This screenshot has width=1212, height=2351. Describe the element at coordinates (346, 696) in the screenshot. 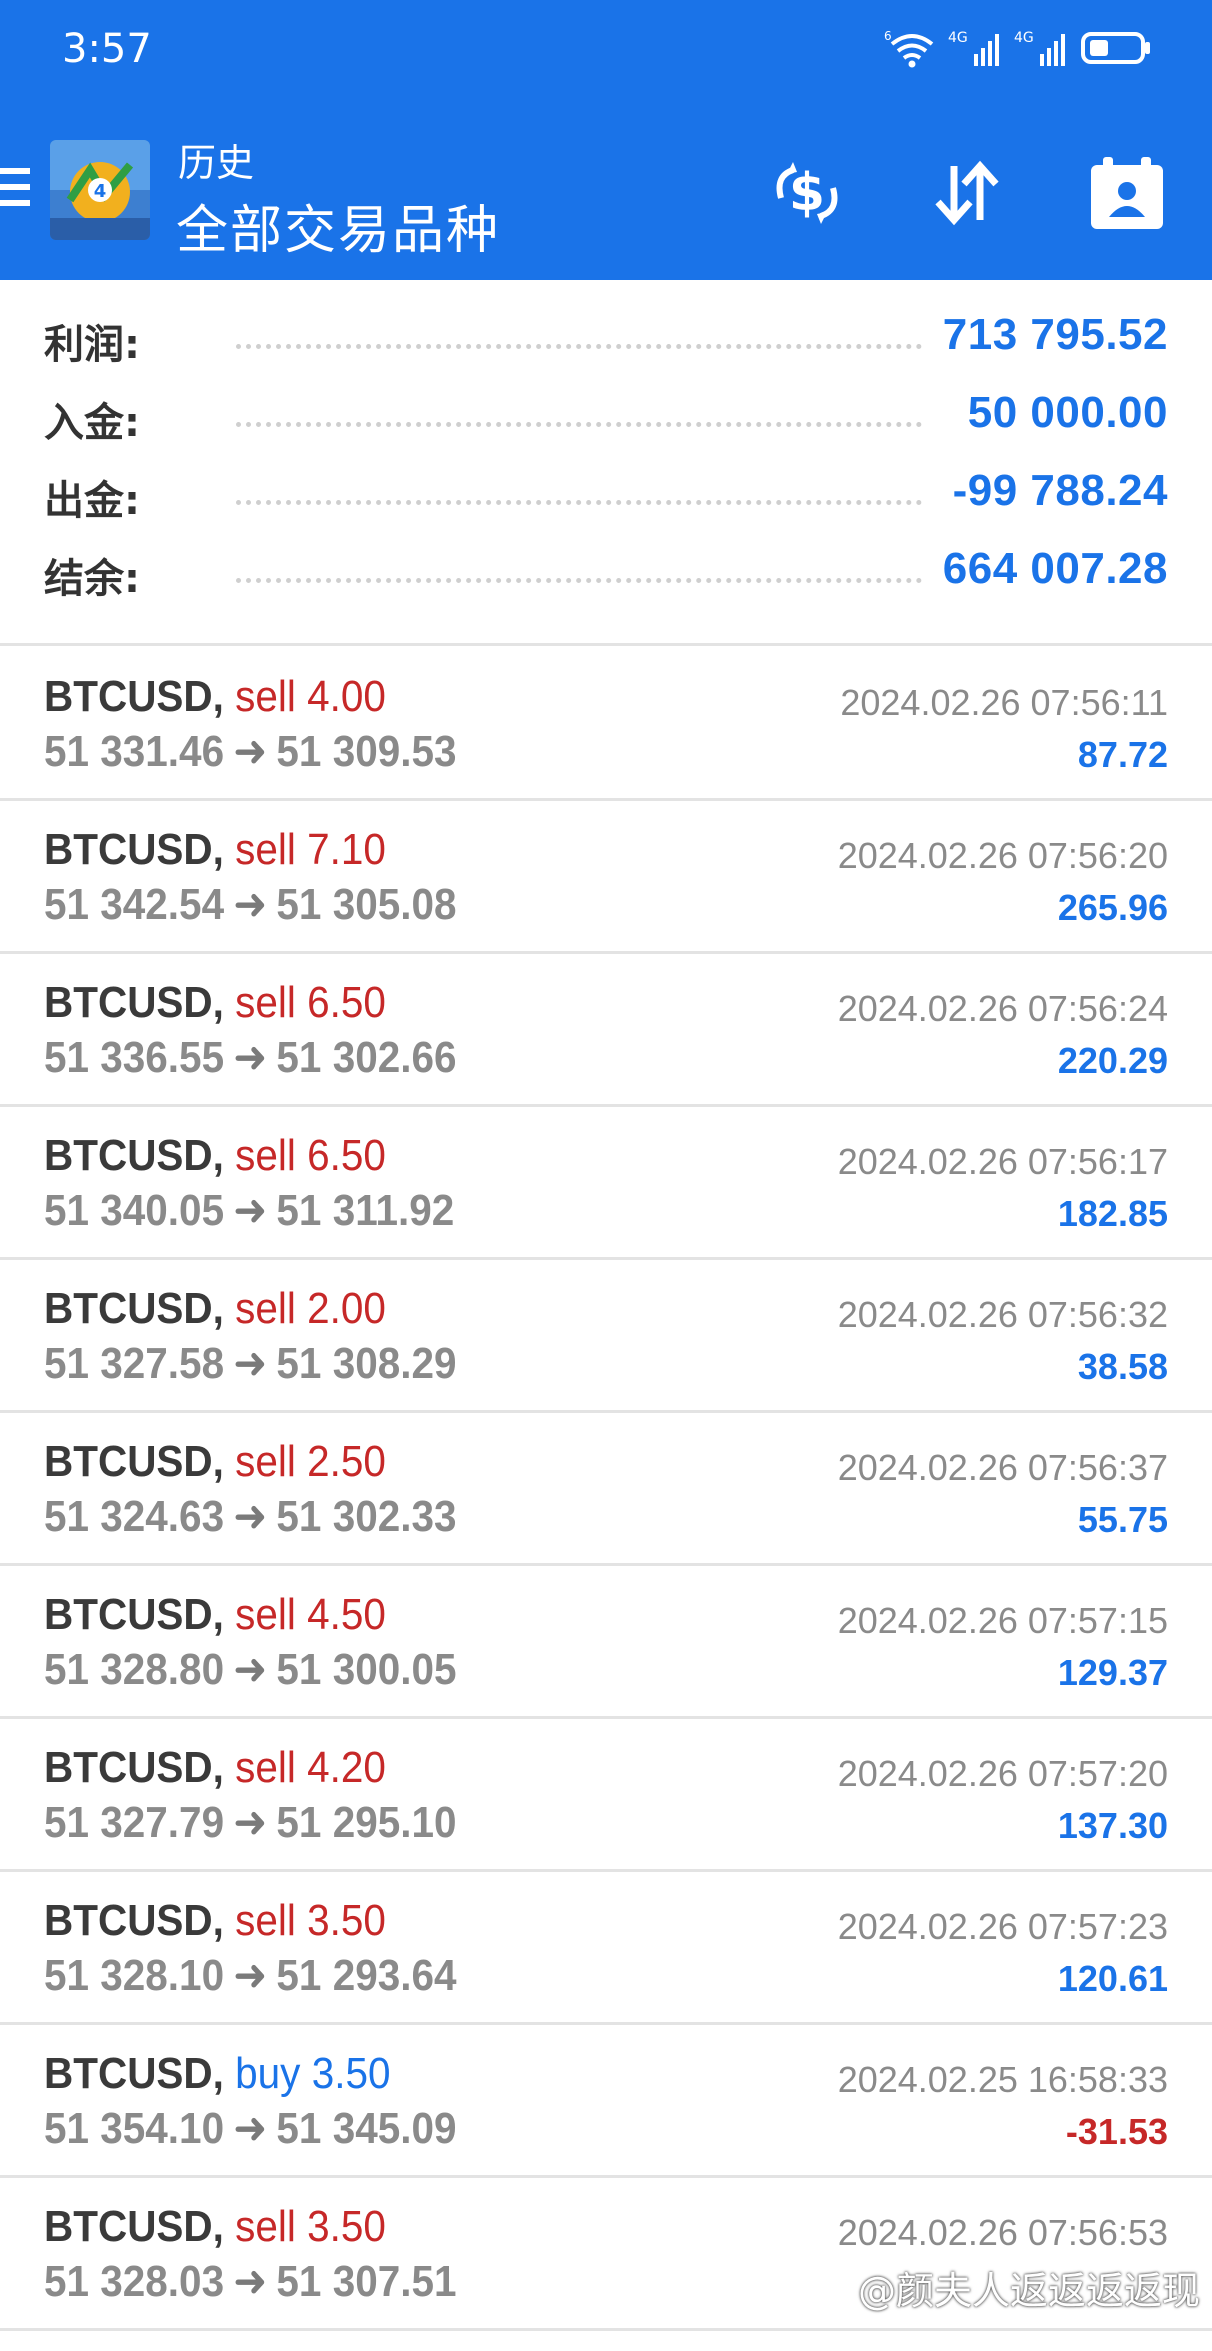

I see `trade-volume: 4.00` at that location.